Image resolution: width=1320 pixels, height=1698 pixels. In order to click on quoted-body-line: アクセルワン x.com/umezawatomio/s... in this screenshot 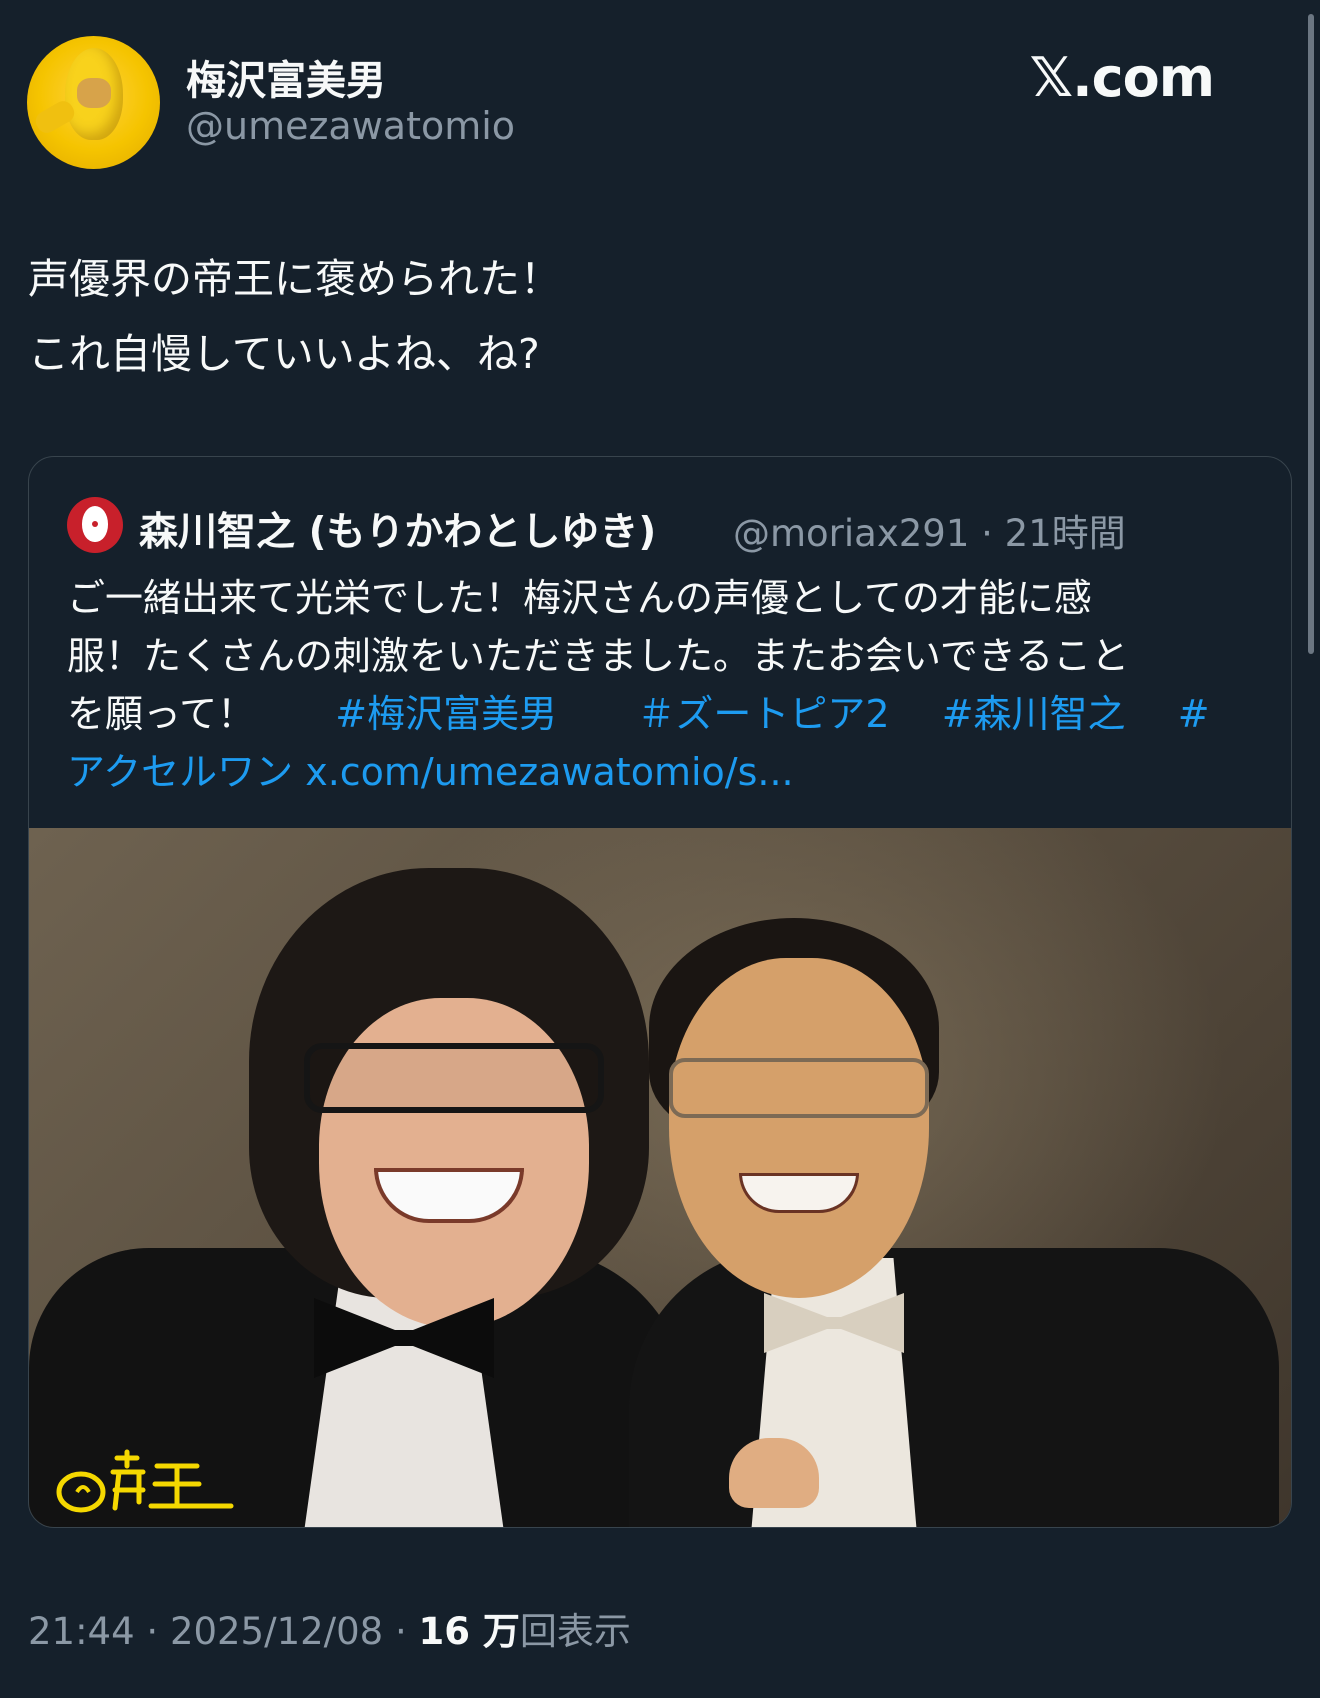, I will do `click(667, 772)`.